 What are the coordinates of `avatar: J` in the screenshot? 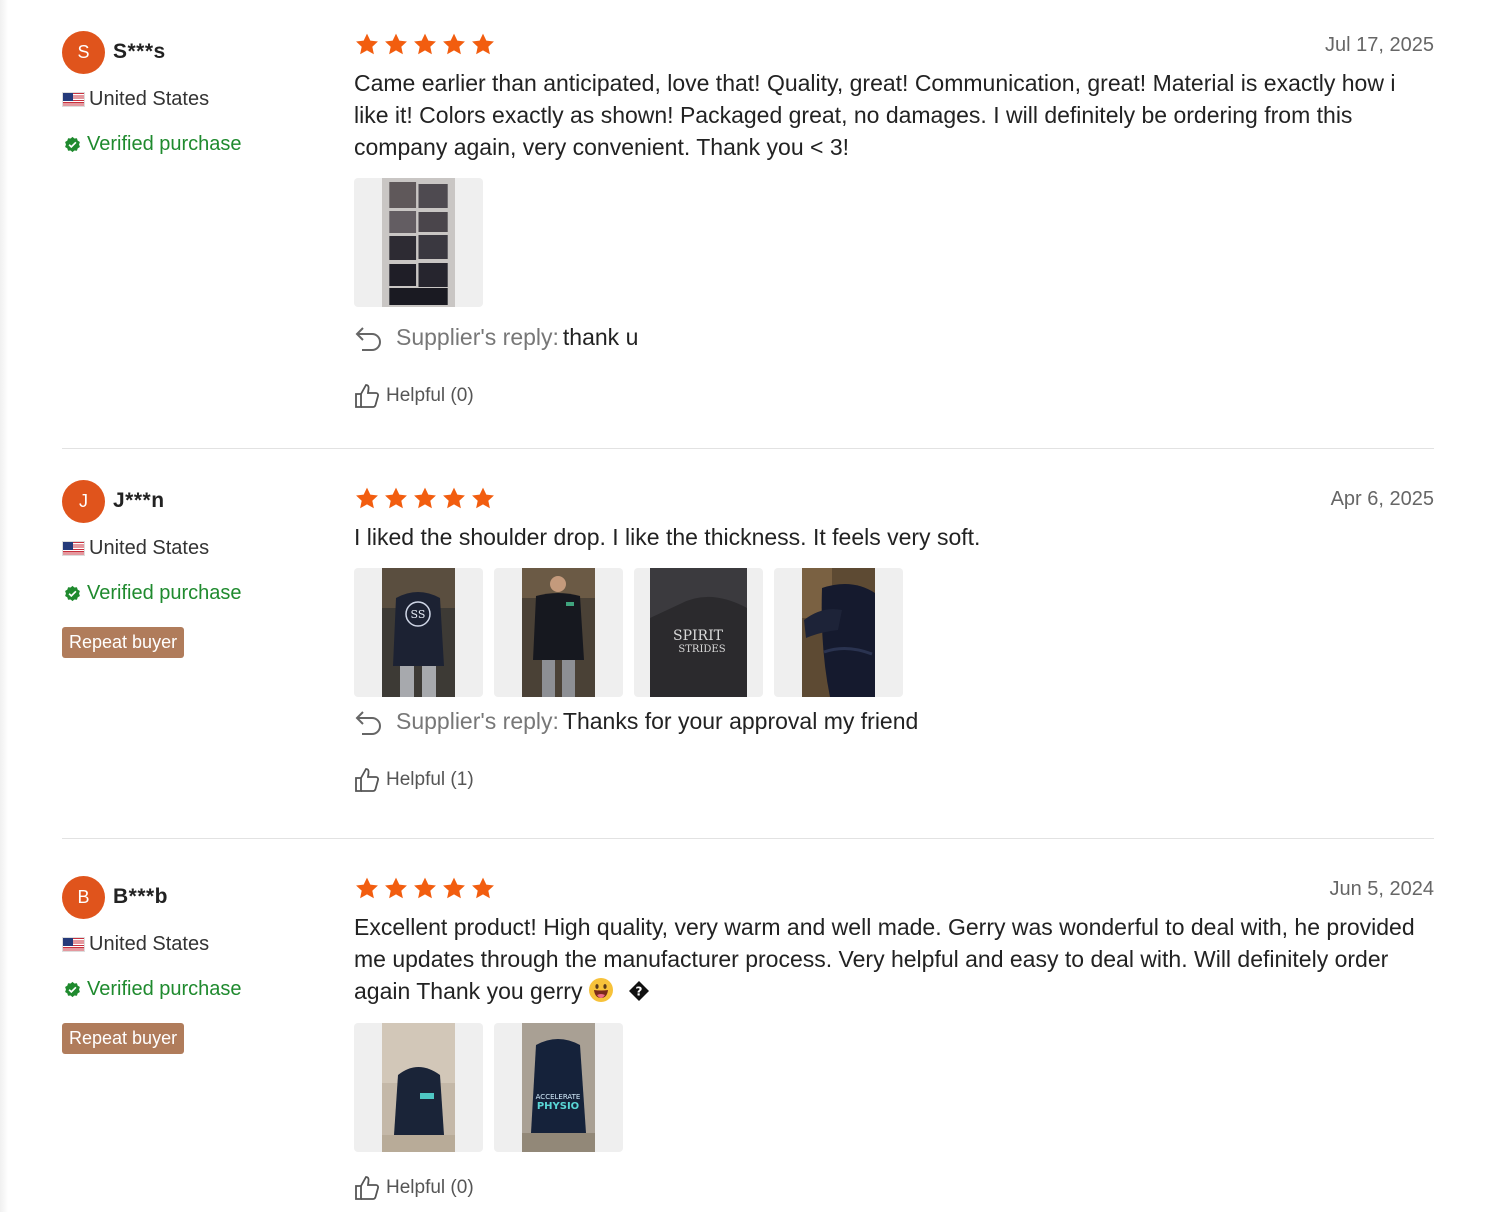 It's located at (83, 501).